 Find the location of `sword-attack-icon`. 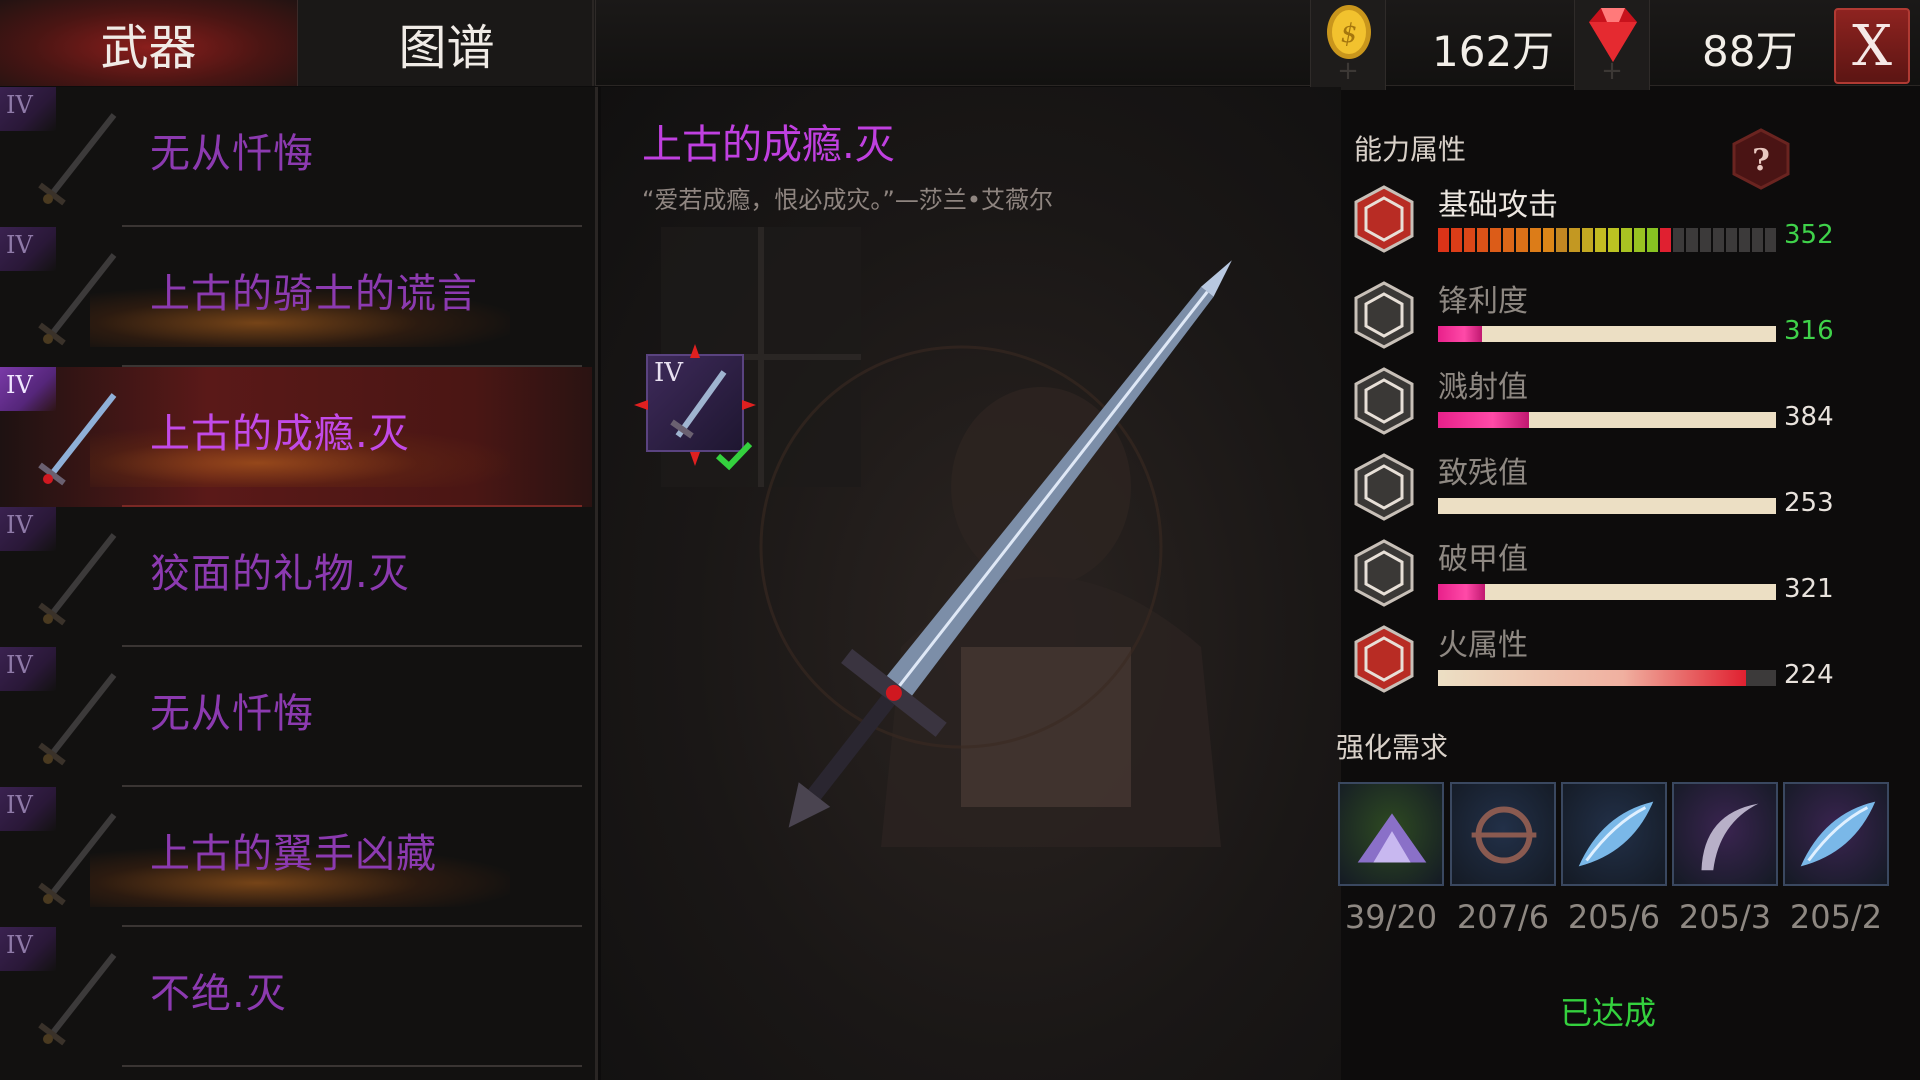

sword-attack-icon is located at coordinates (1384, 219).